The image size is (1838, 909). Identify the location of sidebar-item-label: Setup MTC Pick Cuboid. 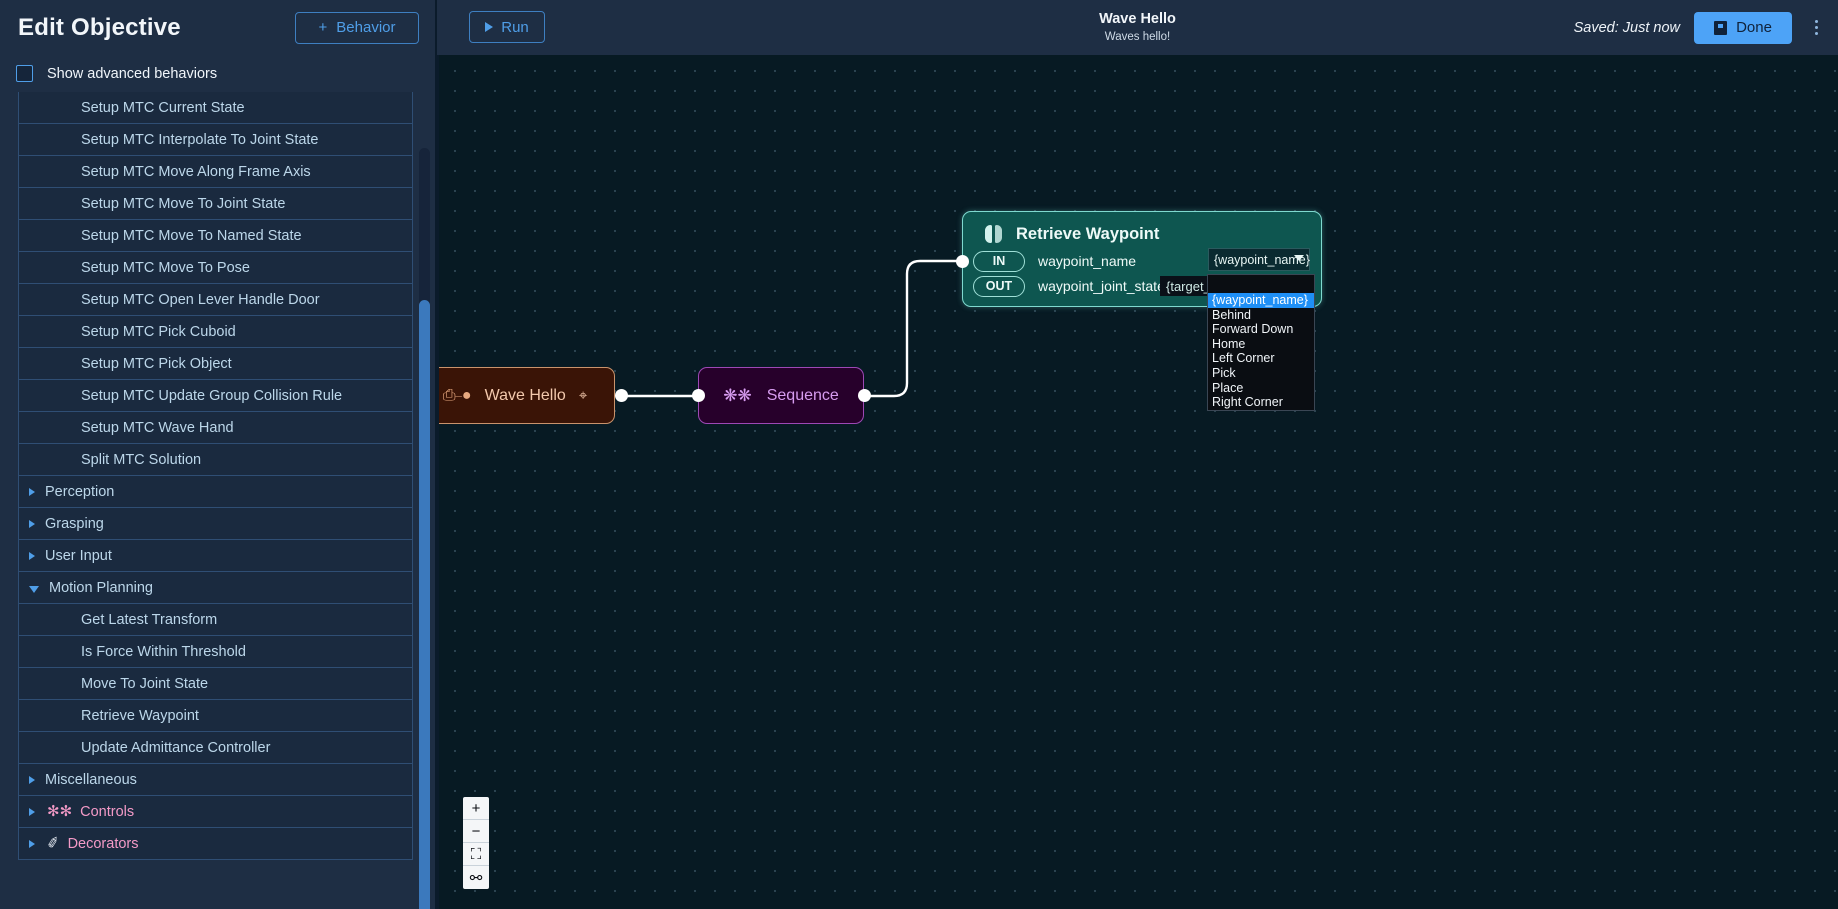
(158, 331).